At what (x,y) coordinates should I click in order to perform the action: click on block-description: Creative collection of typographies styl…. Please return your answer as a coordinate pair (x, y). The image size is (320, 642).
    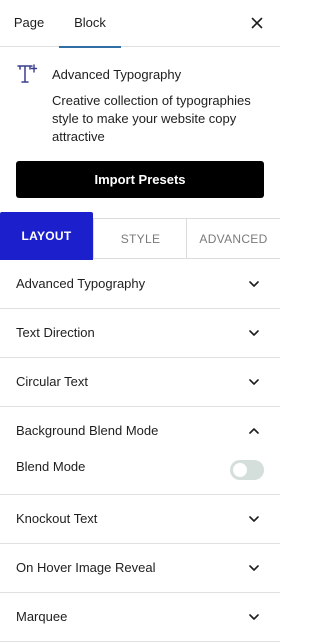
    Looking at the image, I should click on (151, 118).